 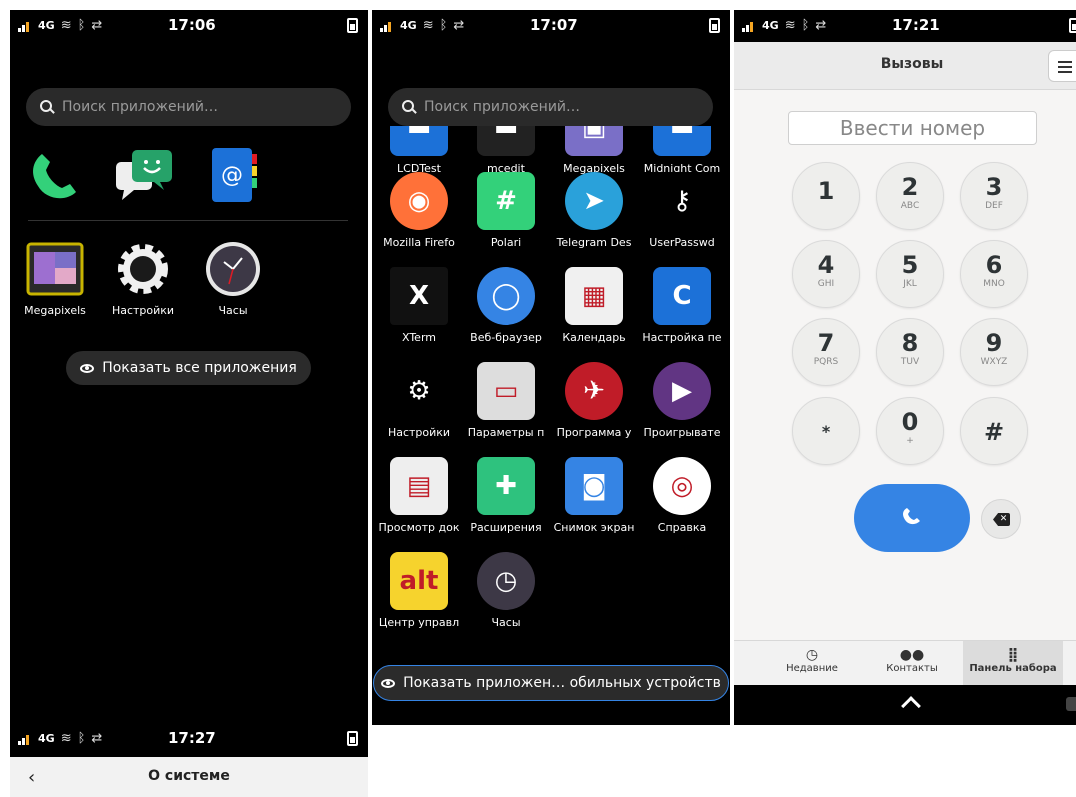 What do you see at coordinates (551, 683) in the screenshot?
I see `show-mobile-apps-button: Показать приложен… обильных устройств` at bounding box center [551, 683].